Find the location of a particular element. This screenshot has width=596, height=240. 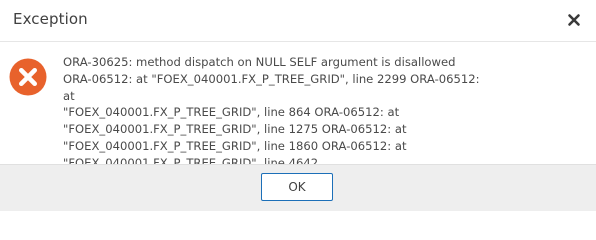

close-icon is located at coordinates (574, 20).